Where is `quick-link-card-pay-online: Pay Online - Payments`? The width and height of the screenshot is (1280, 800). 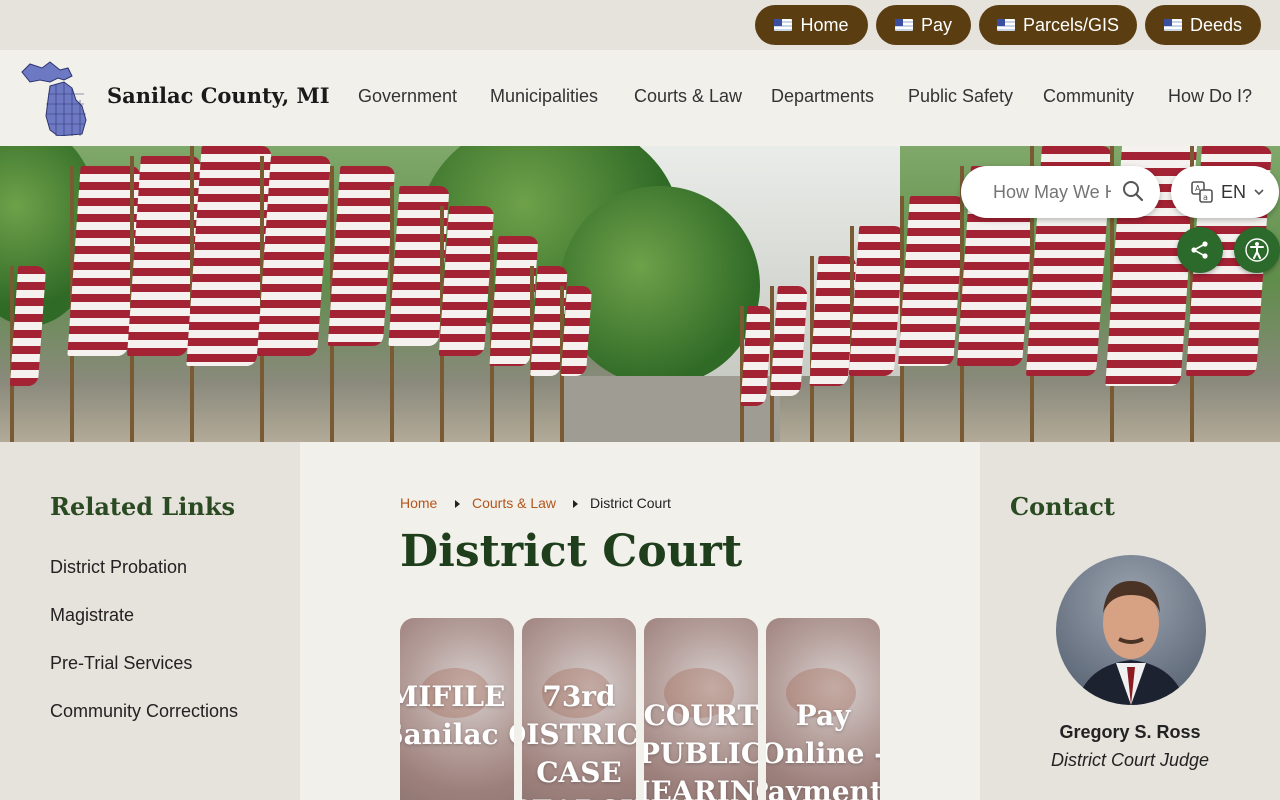 quick-link-card-pay-online: Pay Online - Payments is located at coordinates (823, 709).